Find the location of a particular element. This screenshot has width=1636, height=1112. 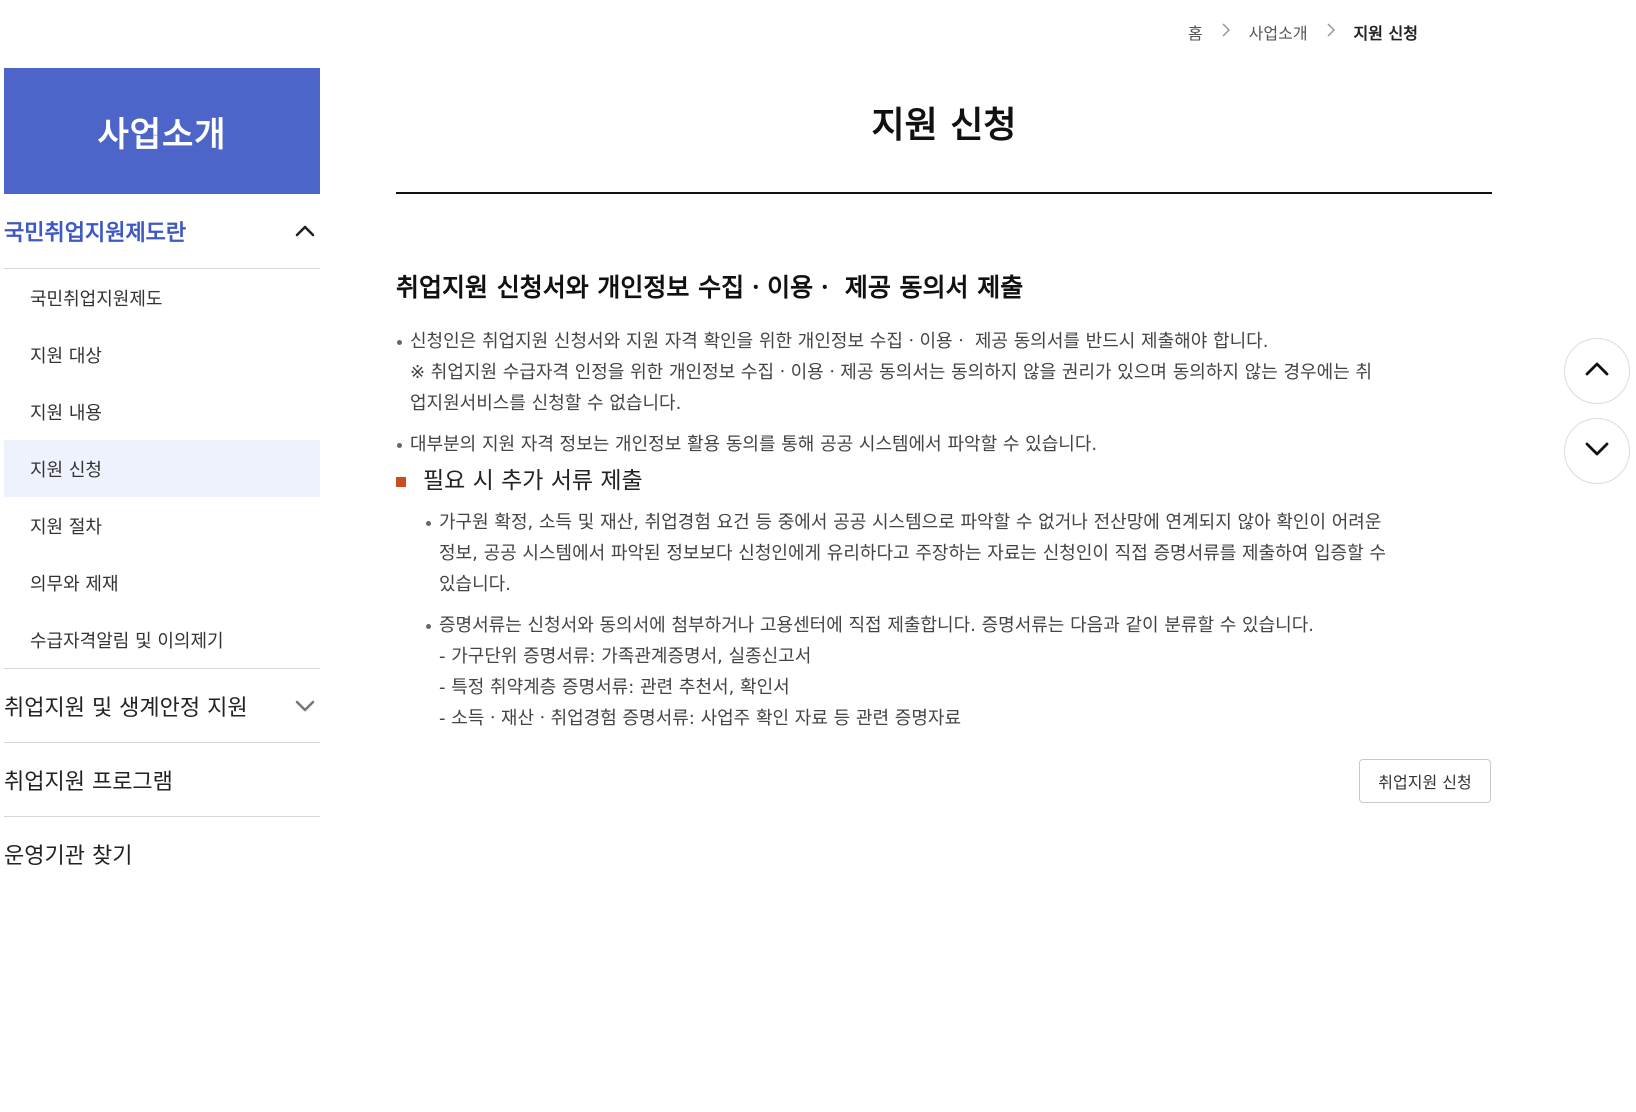

breadcrumb-parent: 사업소개 is located at coordinates (1278, 32).